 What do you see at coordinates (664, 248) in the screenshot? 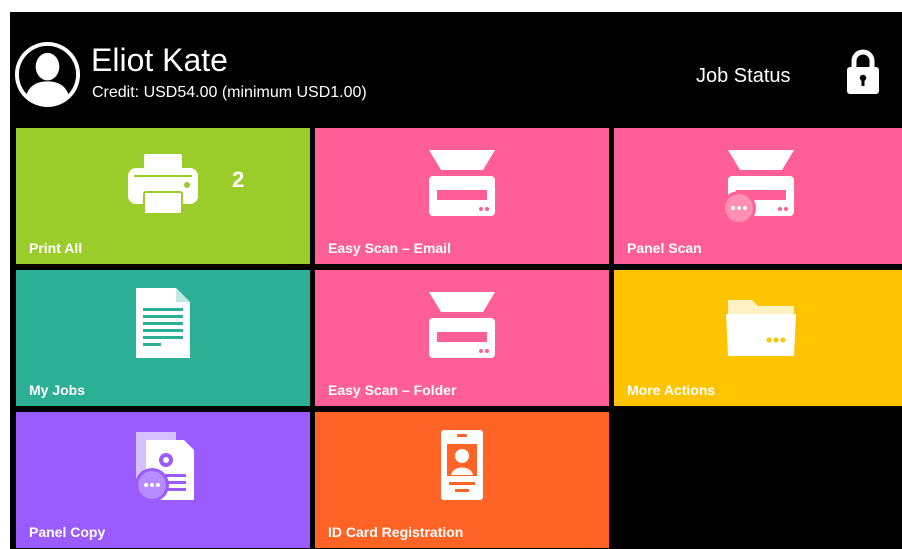
I see `tile-label: Panel Scan` at bounding box center [664, 248].